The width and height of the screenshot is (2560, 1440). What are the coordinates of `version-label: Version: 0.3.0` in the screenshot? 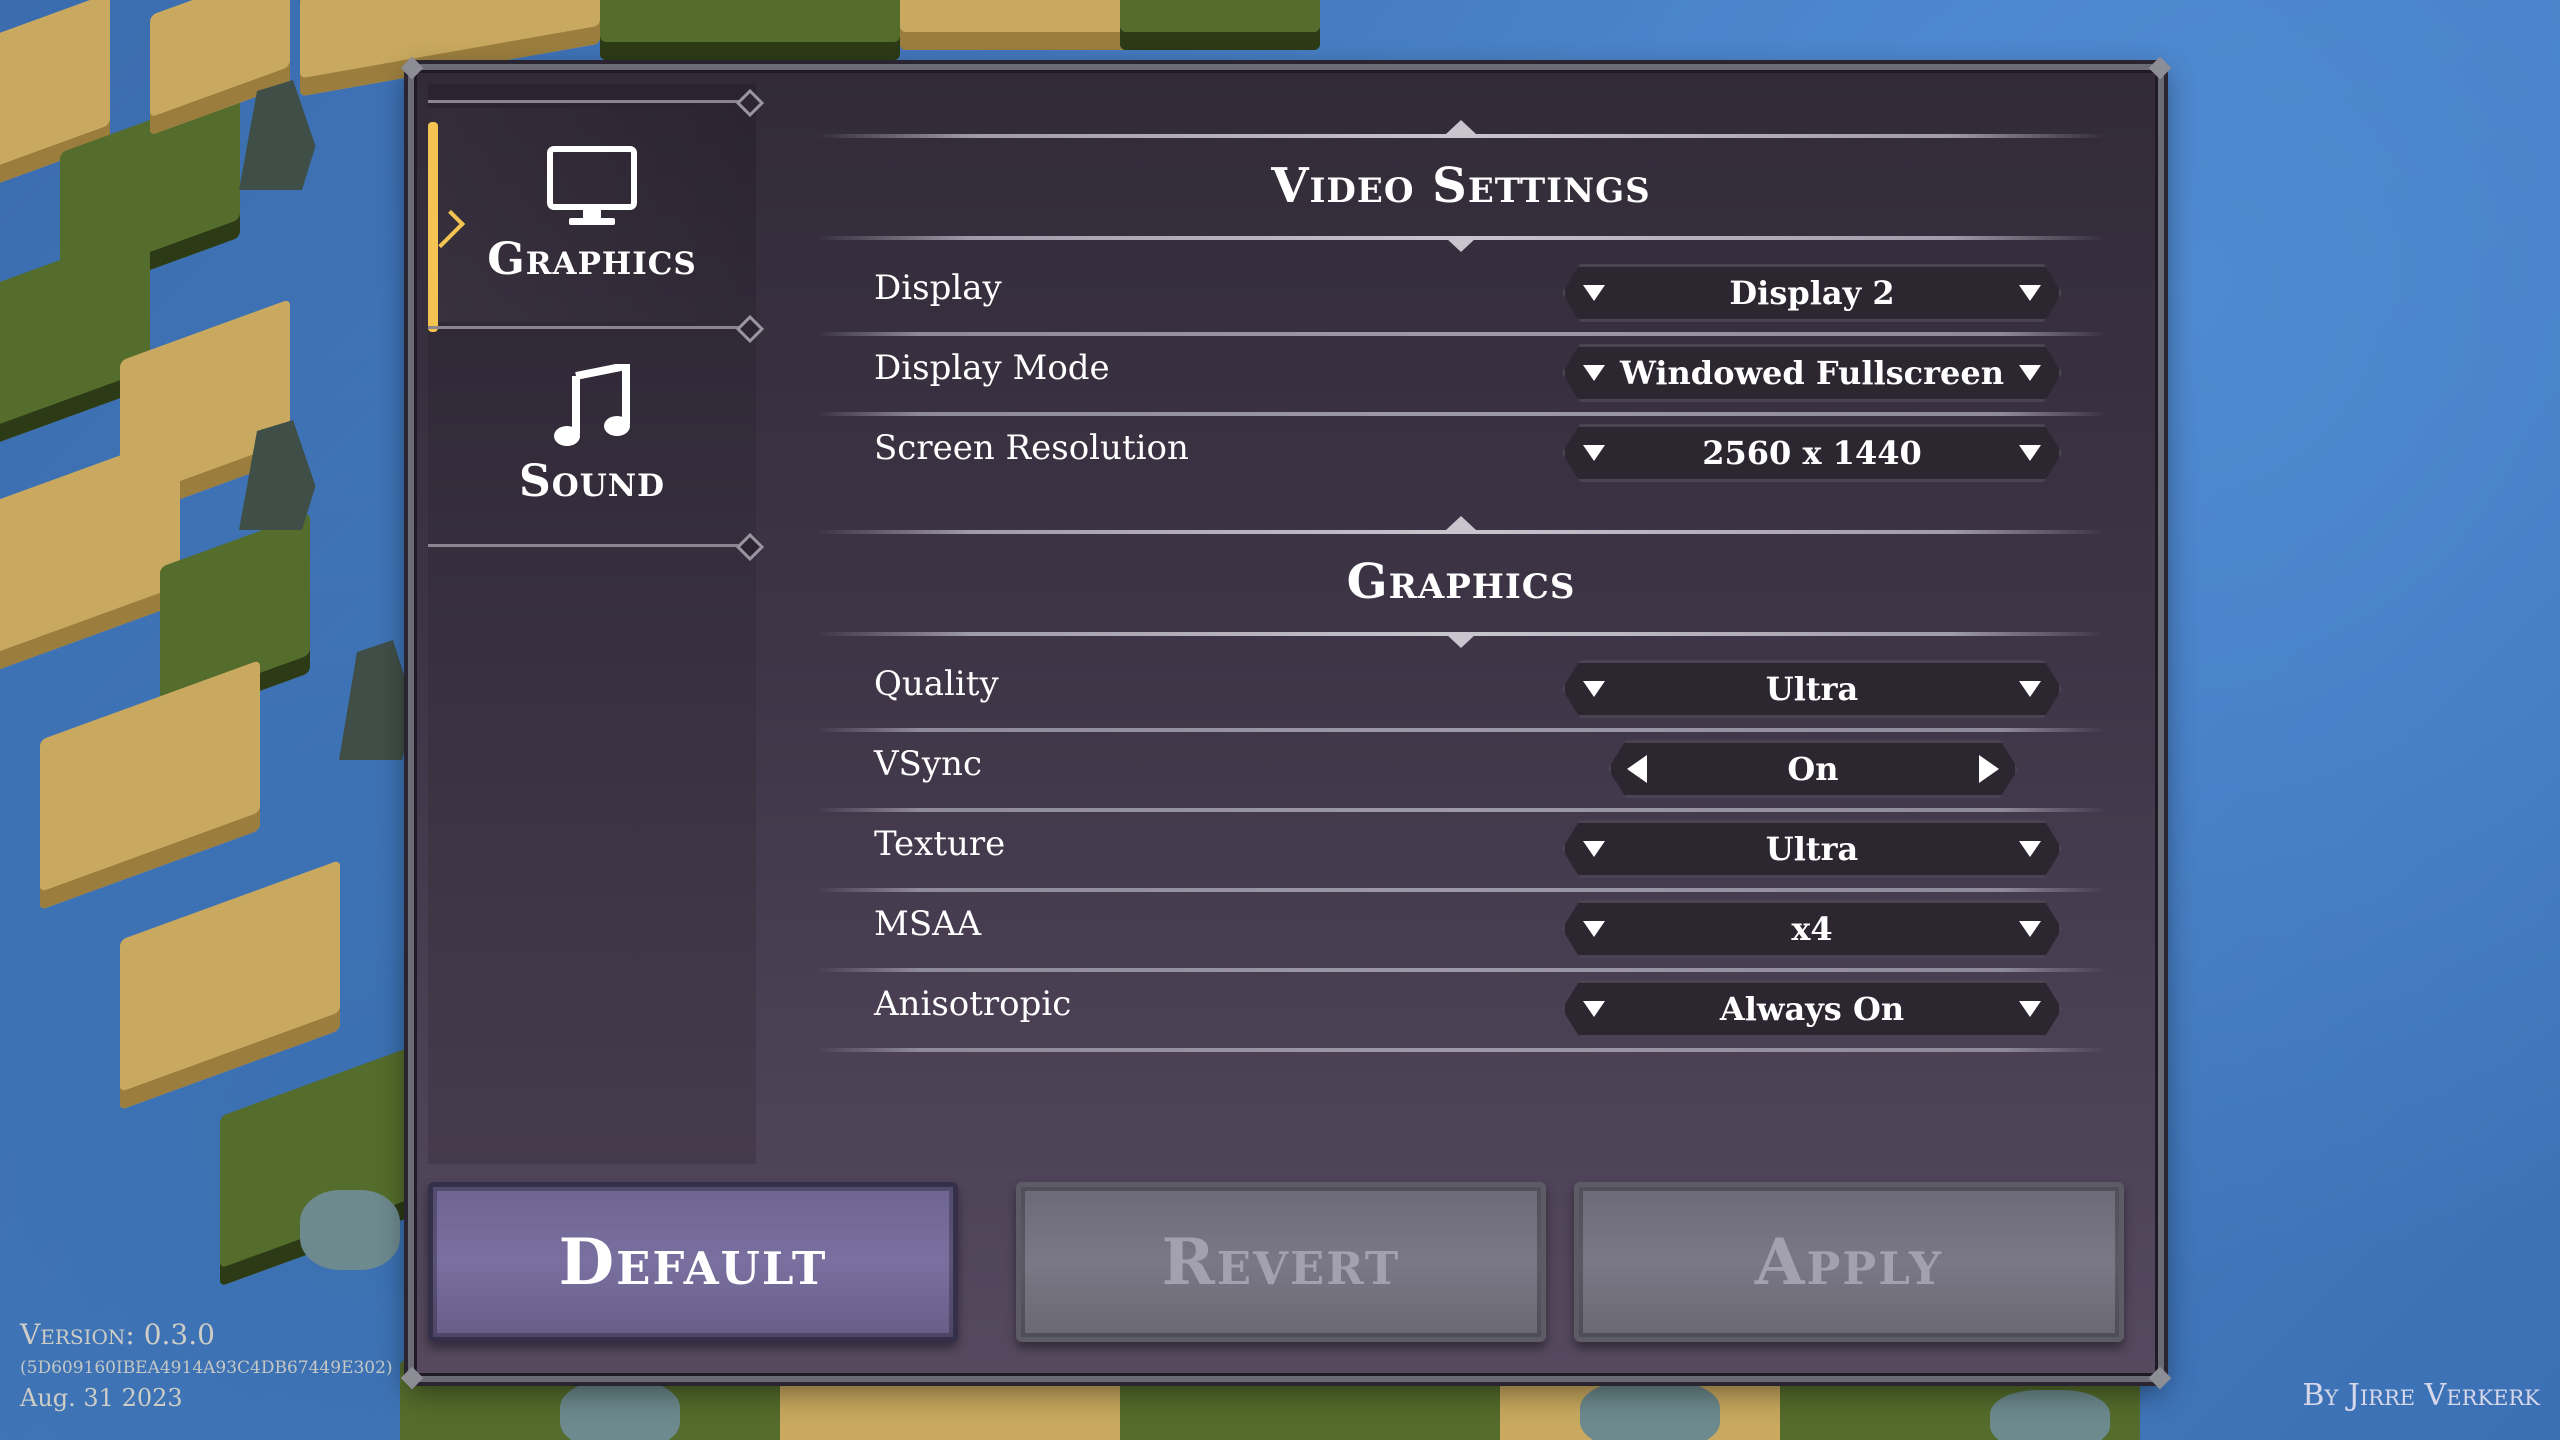 It's located at (117, 1334).